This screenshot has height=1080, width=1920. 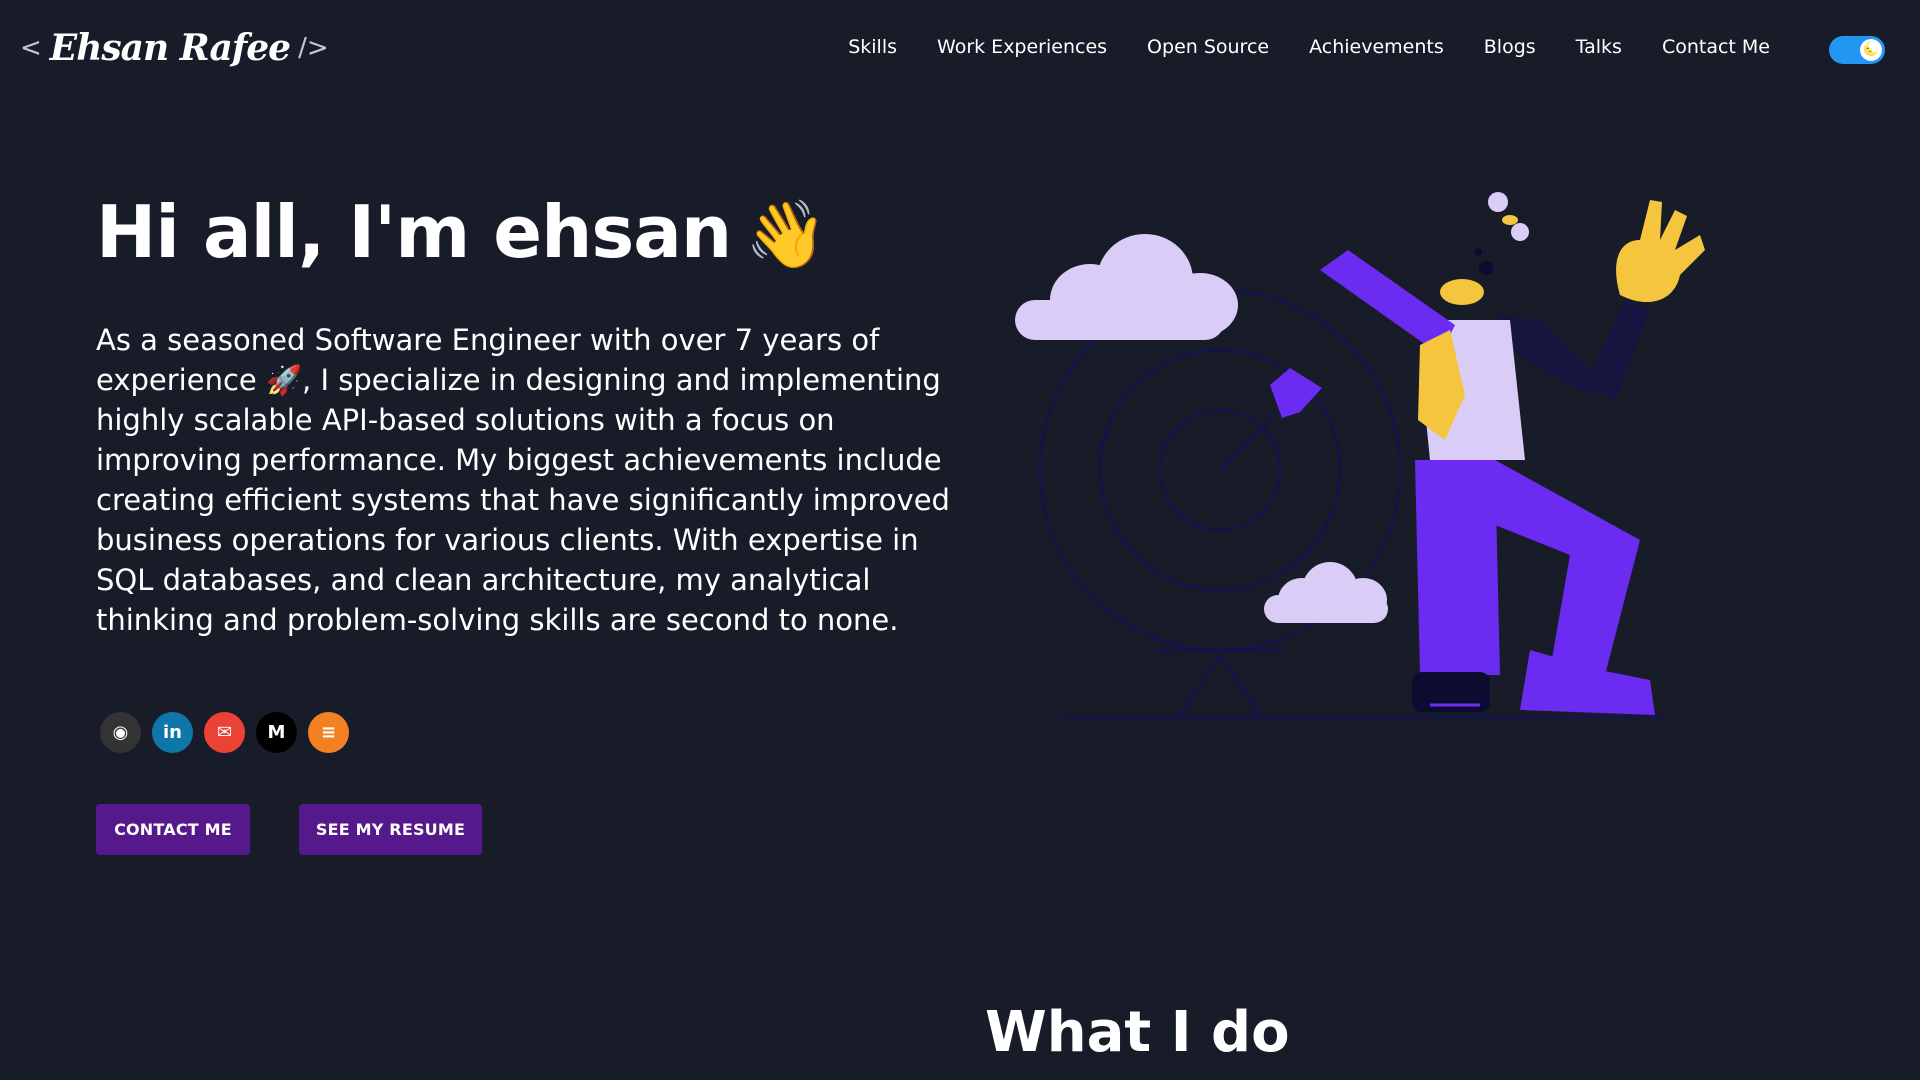 I want to click on logo: < Ehsan Rafee />, so click(x=174, y=47).